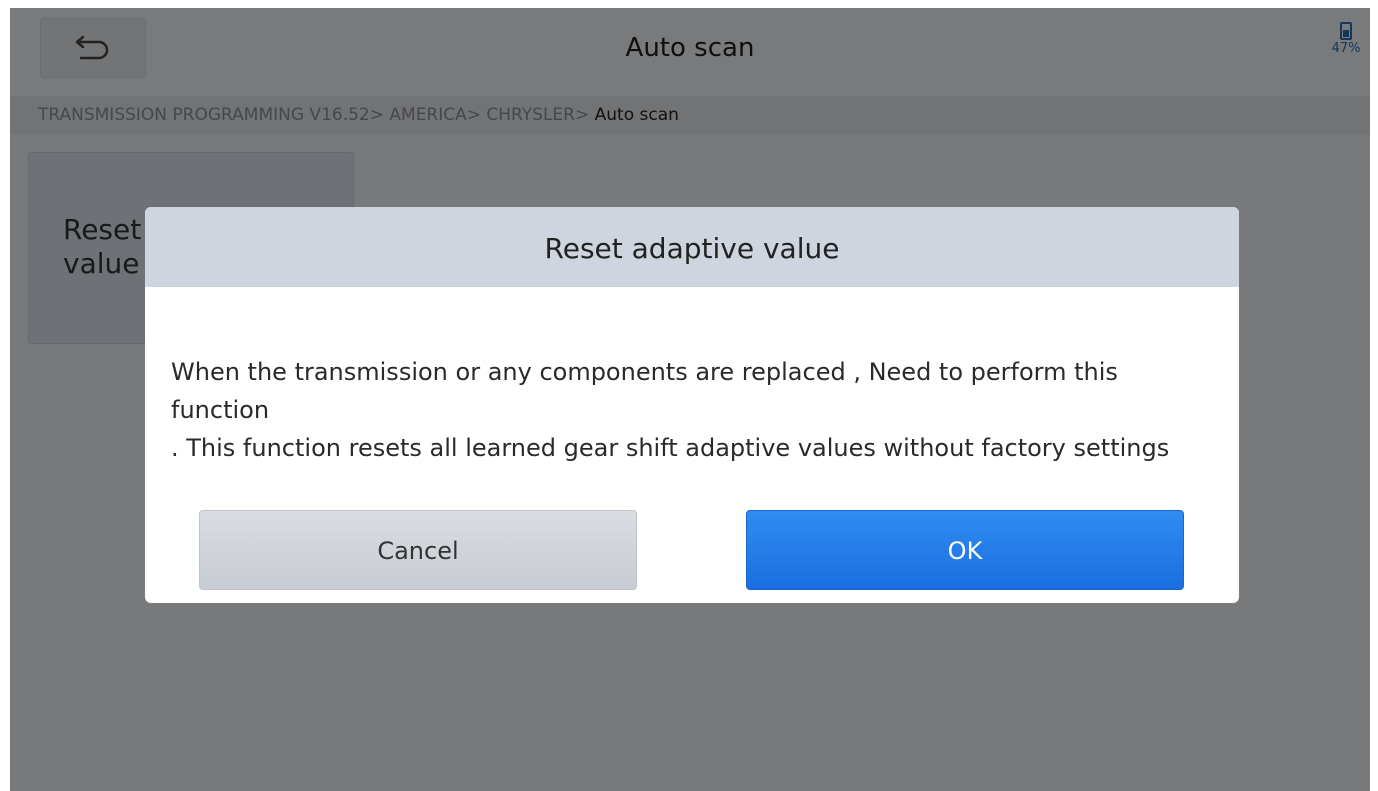 Image resolution: width=1378 pixels, height=791 pixels. I want to click on ok-button: OK, so click(965, 550).